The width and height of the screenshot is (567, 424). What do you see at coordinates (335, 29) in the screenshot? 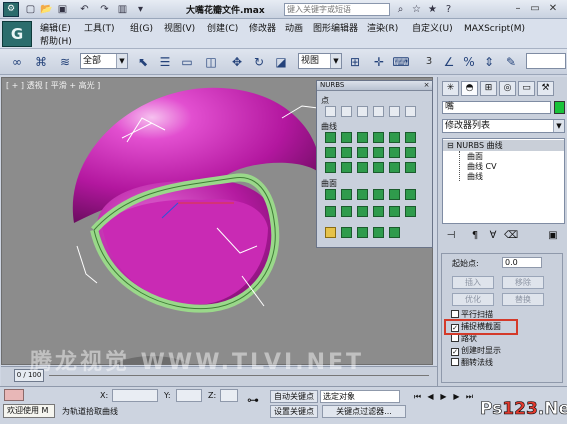
I see `menu-graph-editors: 图形编辑器` at bounding box center [335, 29].